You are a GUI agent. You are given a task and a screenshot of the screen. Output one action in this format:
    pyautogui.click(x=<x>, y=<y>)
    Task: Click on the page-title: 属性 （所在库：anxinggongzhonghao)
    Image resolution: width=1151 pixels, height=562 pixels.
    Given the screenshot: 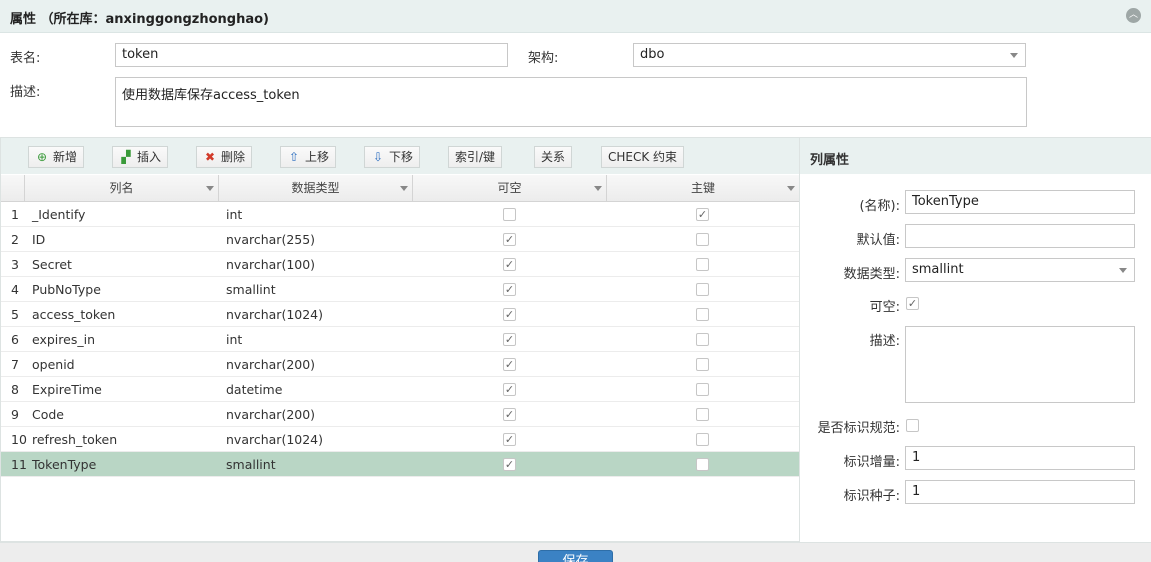 What is the action you would take?
    pyautogui.click(x=139, y=19)
    